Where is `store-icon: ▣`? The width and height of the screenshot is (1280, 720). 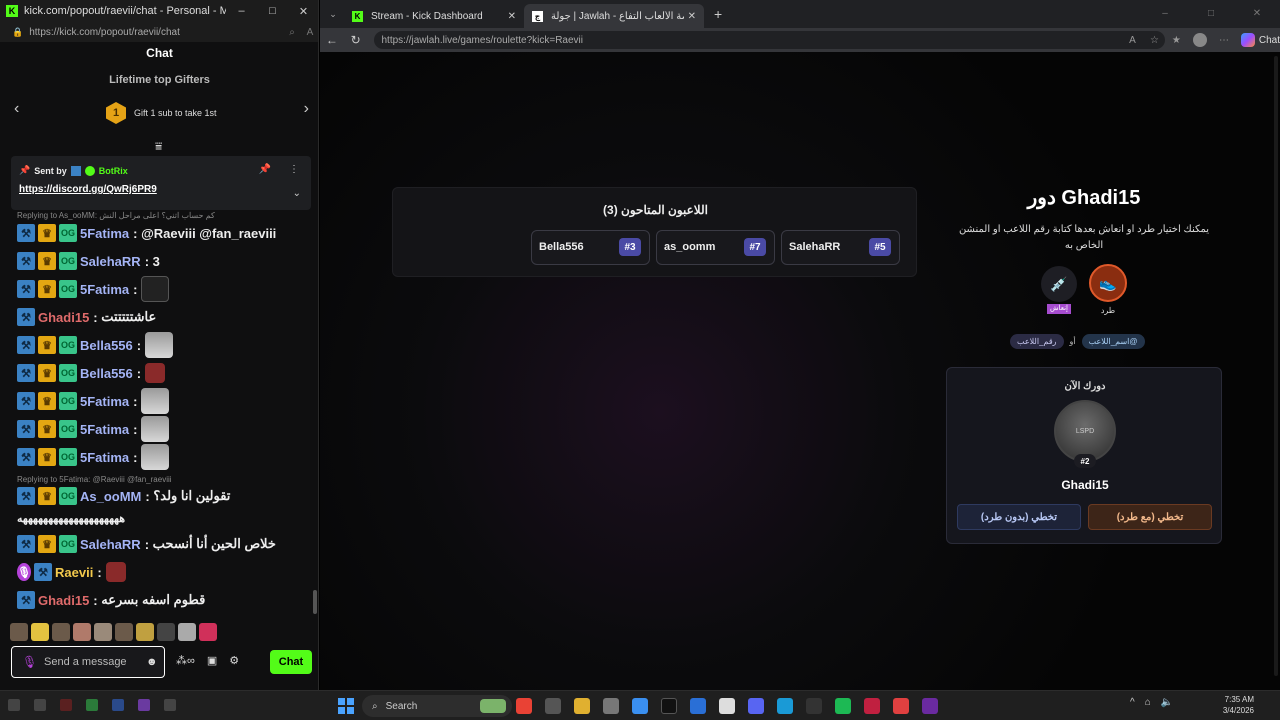
store-icon: ▣ is located at coordinates (212, 660).